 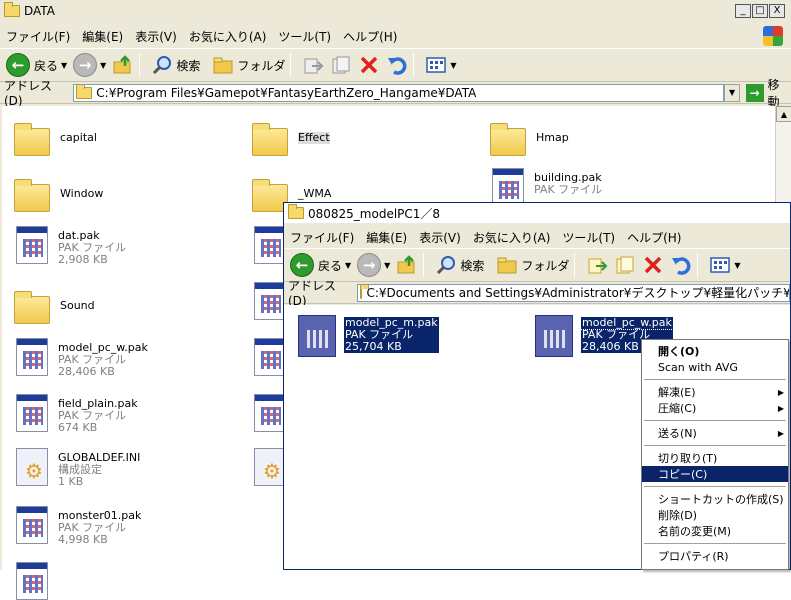 I want to click on menu-item-properties: プロパティ(R), so click(x=715, y=556).